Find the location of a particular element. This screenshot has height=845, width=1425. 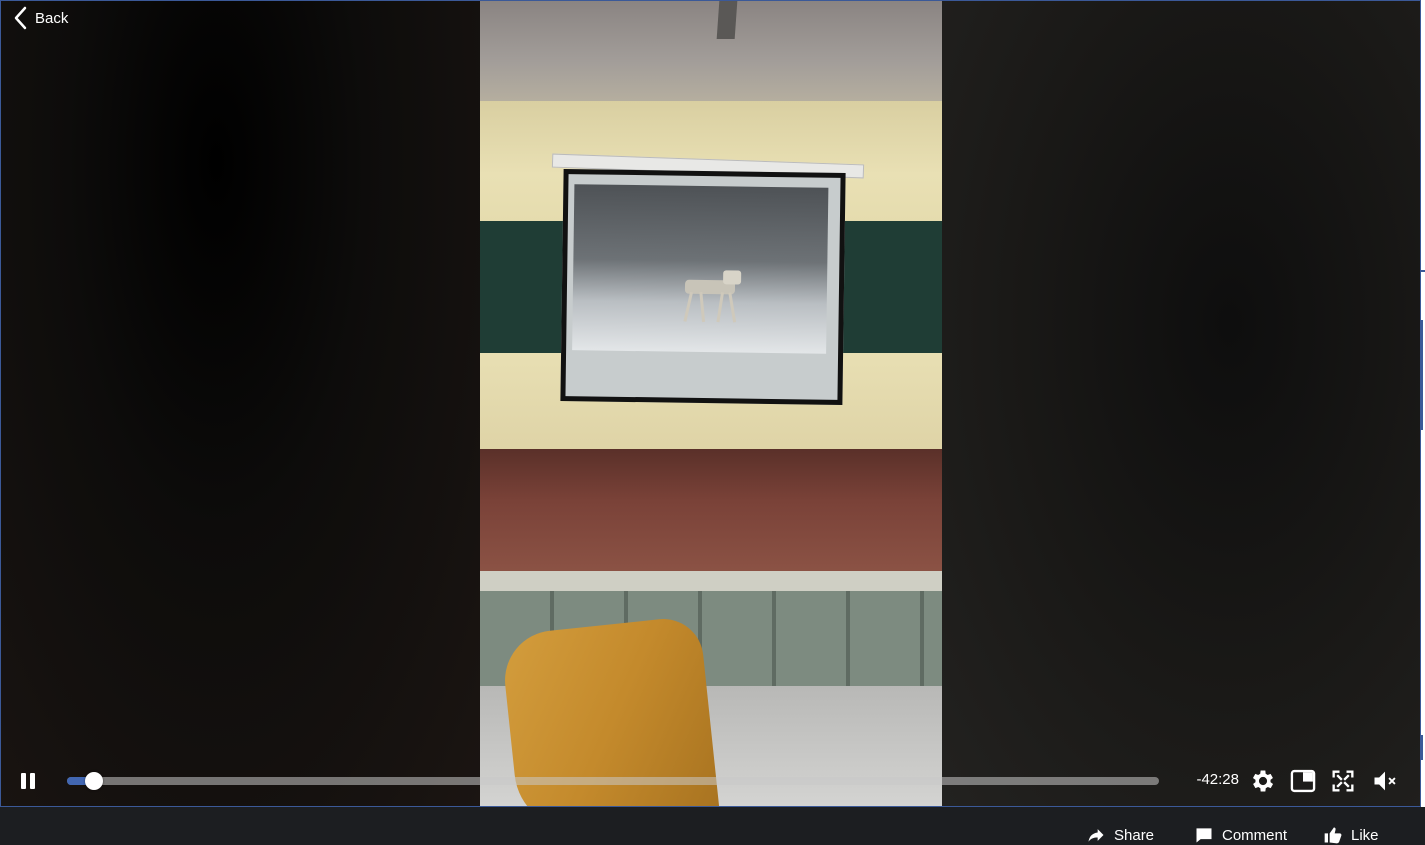

volume-button is located at coordinates (1385, 781).